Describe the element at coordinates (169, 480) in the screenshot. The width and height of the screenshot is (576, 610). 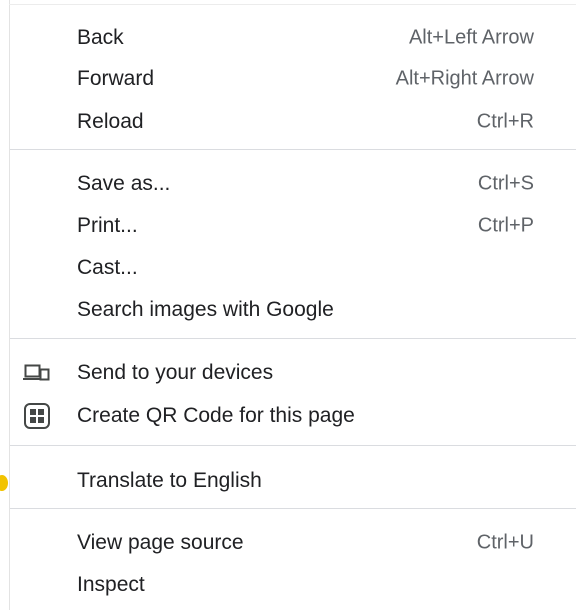
I see `menu-item-label: Translate to English` at that location.